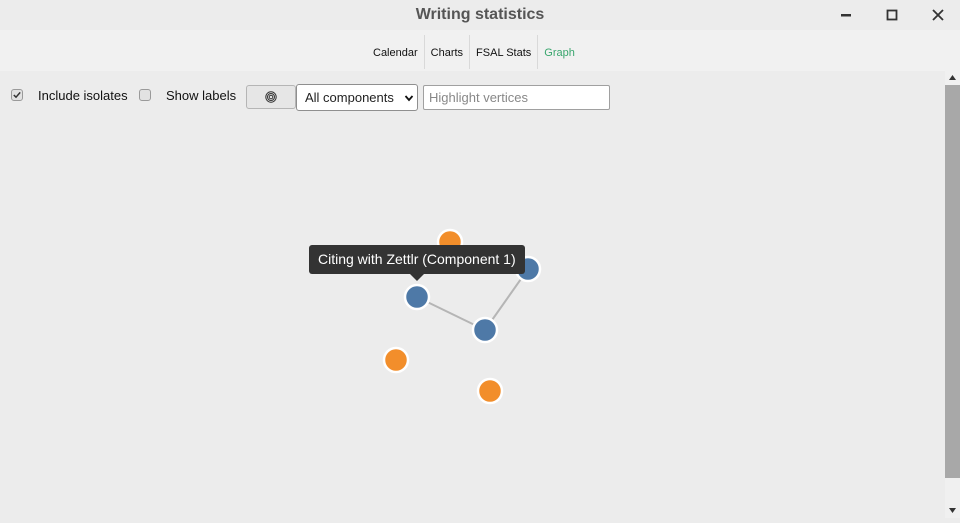  What do you see at coordinates (448, 52) in the screenshot?
I see `tab-charts: Charts` at bounding box center [448, 52].